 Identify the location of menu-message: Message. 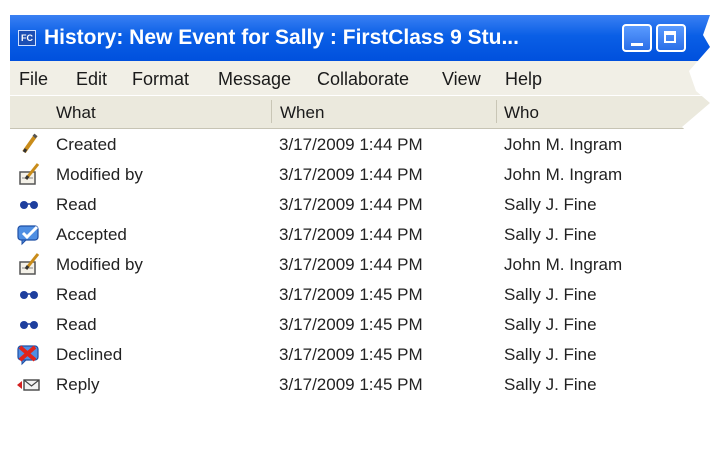
(254, 79).